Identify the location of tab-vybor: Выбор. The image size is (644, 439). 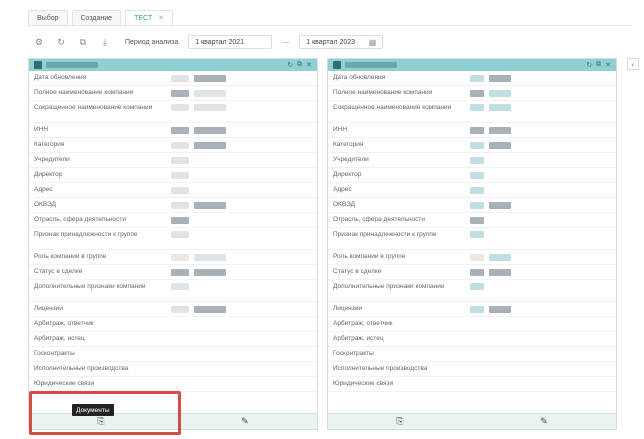
(48, 17).